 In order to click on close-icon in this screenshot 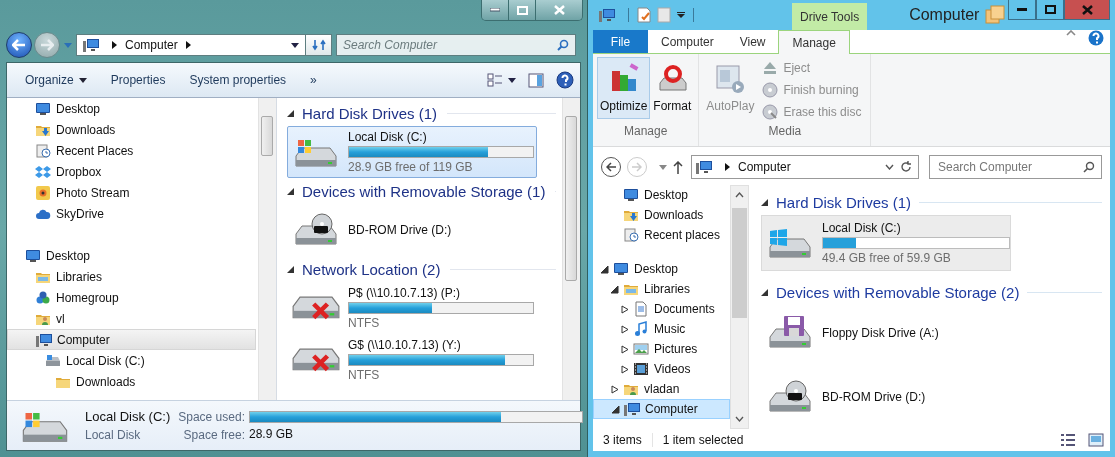, I will do `click(1087, 9)`.